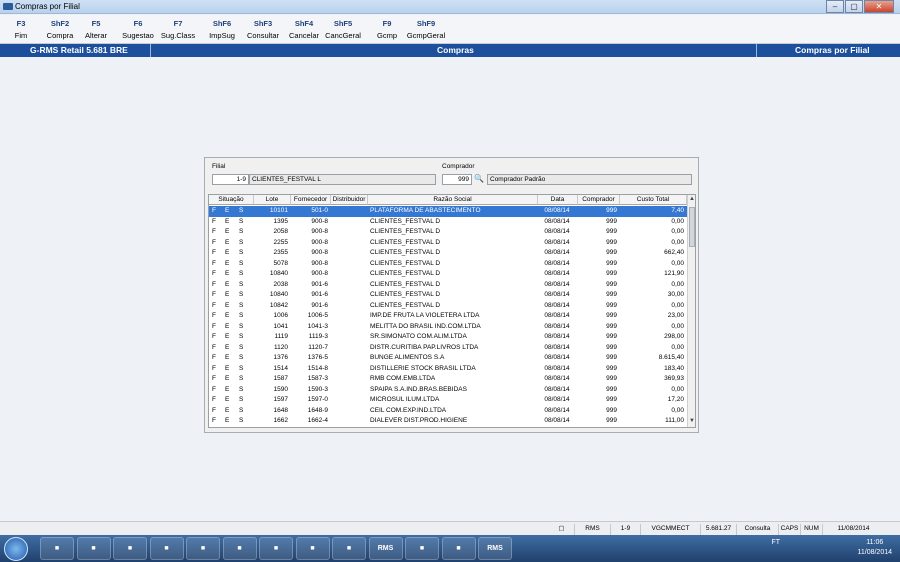 The image size is (900, 562). I want to click on fkey-shf6-button: ShF6 ImpSug, so click(222, 29).